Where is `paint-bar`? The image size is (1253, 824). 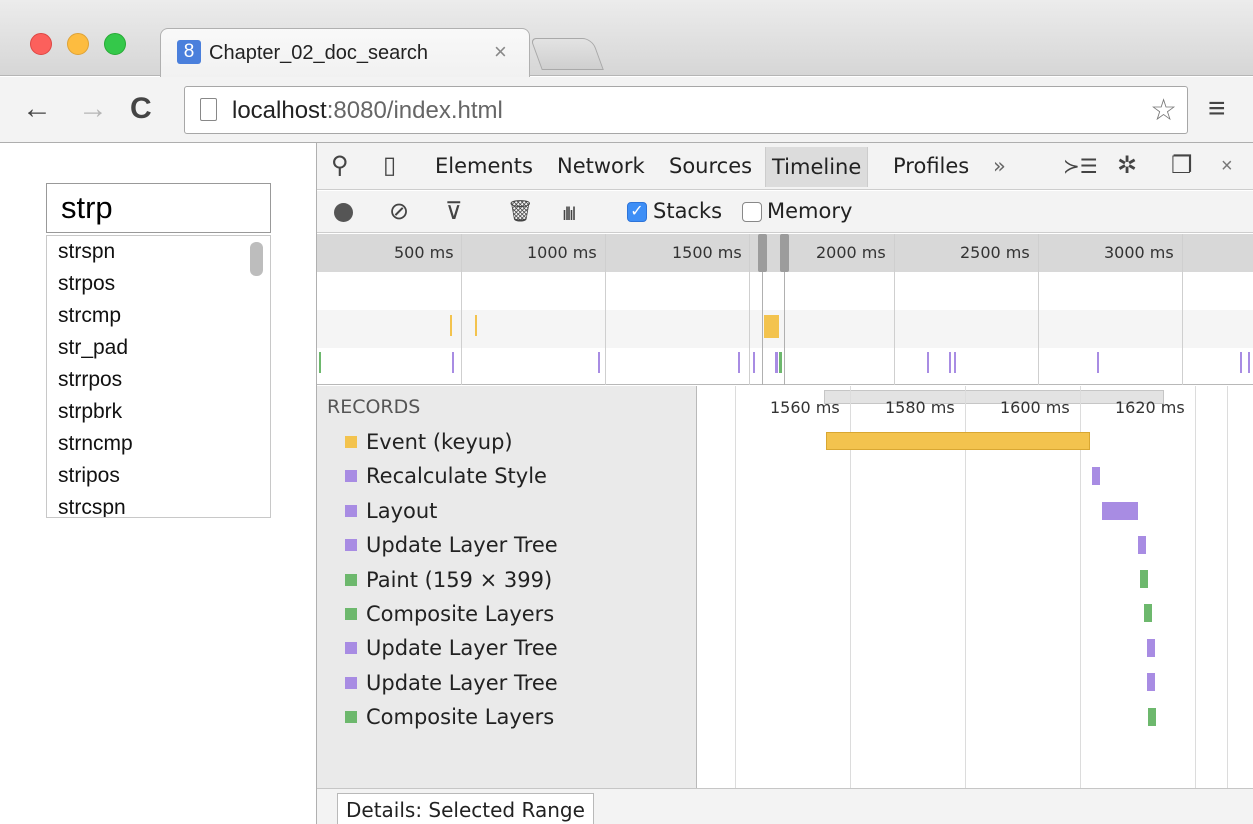
paint-bar is located at coordinates (1144, 579).